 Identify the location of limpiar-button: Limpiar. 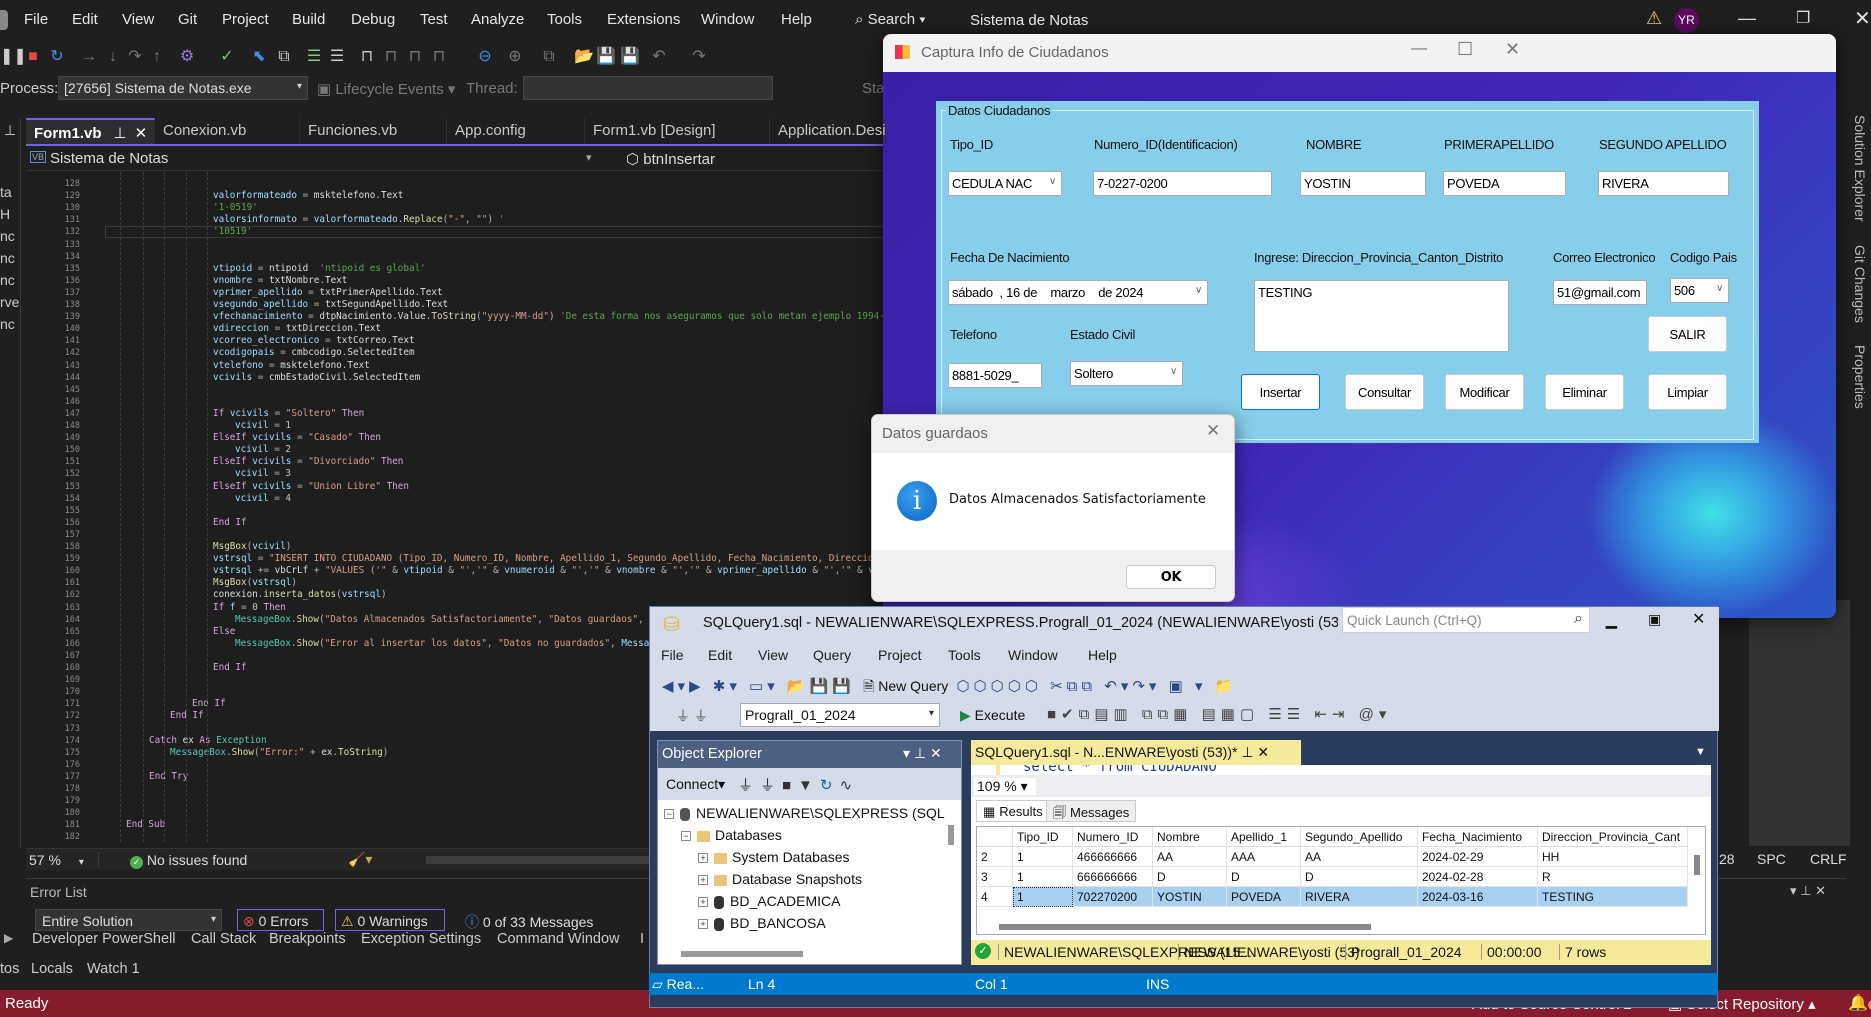
(1687, 392).